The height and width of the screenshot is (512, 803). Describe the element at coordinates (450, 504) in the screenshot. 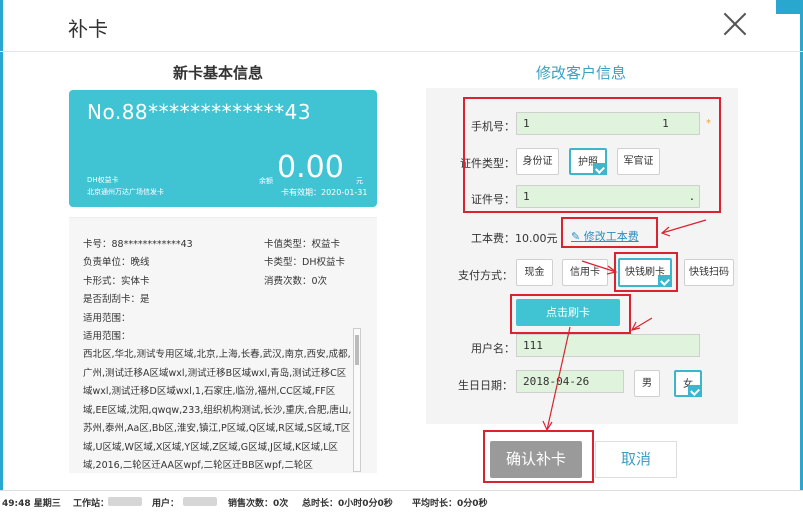

I see `status-avg-time: 平均时长：0分0秒` at that location.